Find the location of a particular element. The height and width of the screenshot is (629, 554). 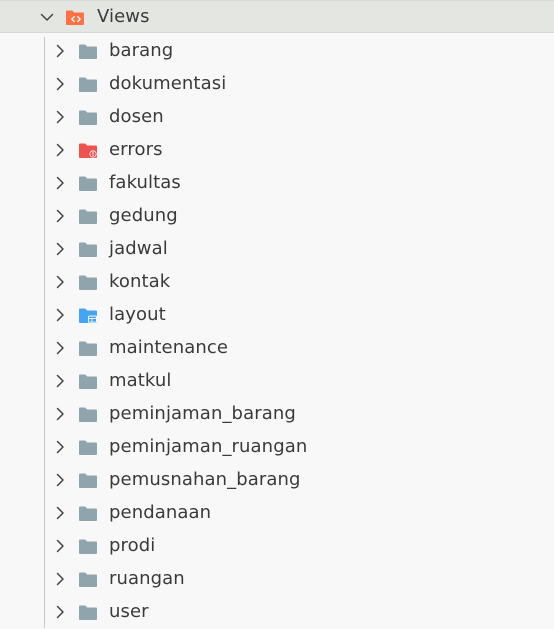

tree-item-pemusnahan-barang: pemusnahan_barang is located at coordinates (277, 480).